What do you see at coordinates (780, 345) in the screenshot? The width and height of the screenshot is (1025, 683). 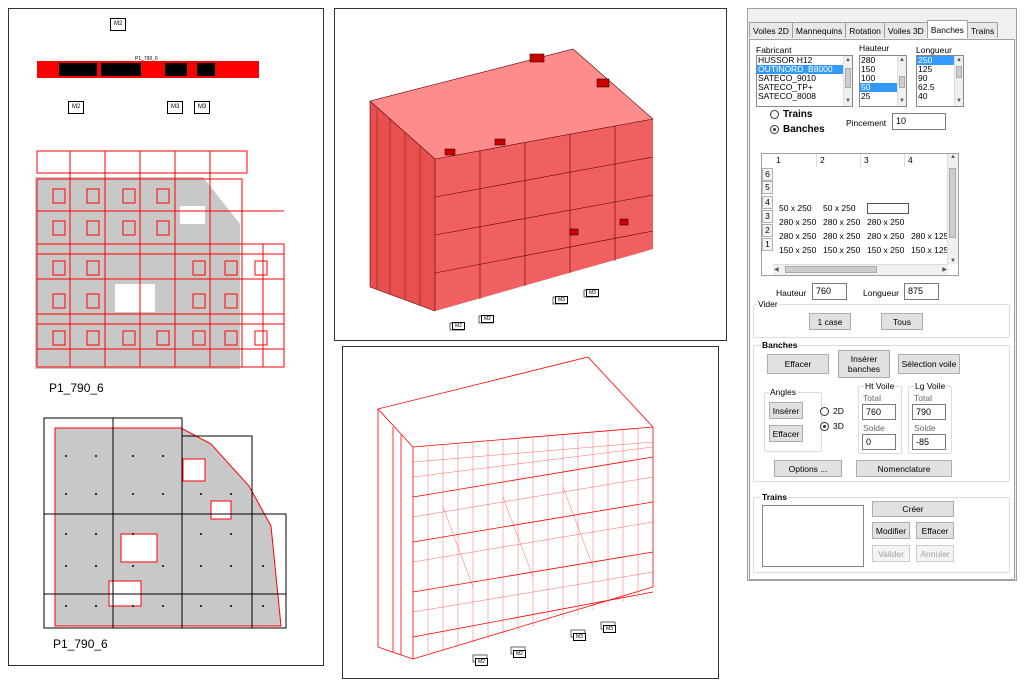 I see `banches-group-label: Banches` at bounding box center [780, 345].